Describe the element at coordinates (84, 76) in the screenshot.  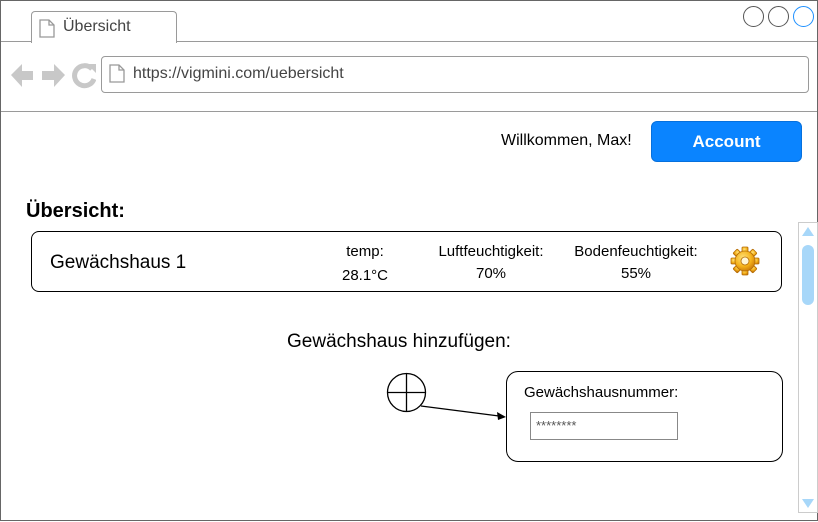
I see `reload-icon` at that location.